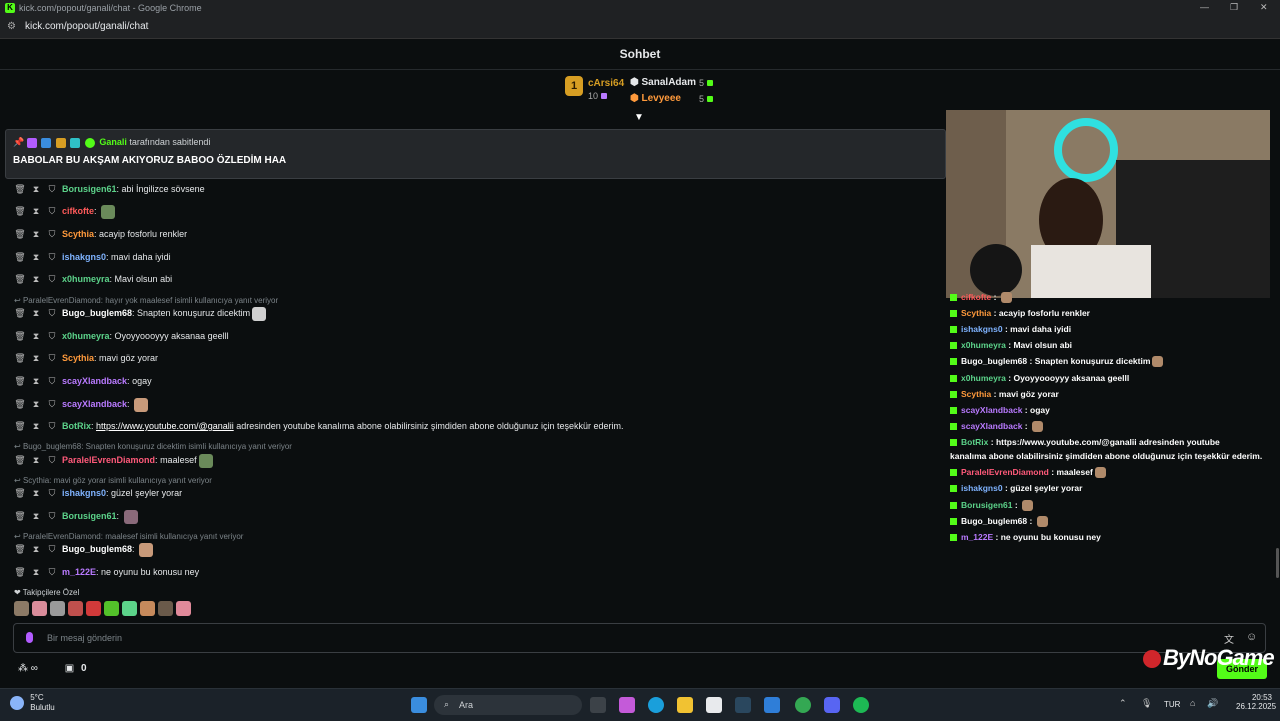 The height and width of the screenshot is (721, 1280). What do you see at coordinates (1251, 637) in the screenshot?
I see `emoji-icon: ☺` at bounding box center [1251, 637].